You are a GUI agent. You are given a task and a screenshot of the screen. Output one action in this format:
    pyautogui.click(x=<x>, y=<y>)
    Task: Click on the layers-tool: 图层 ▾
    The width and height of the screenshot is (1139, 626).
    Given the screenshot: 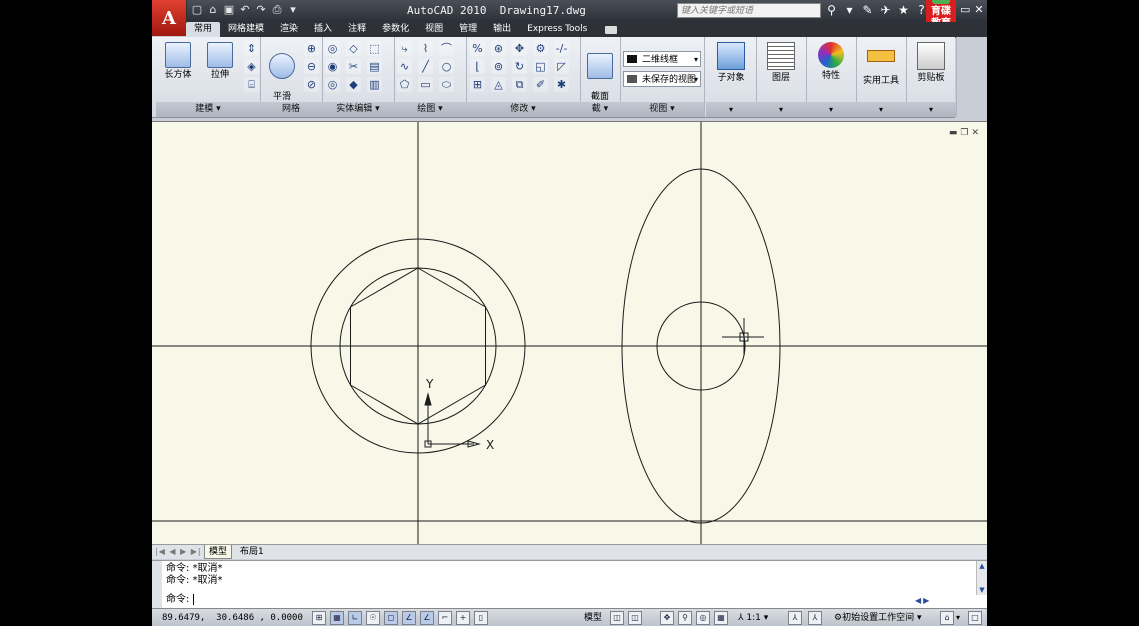 What is the action you would take?
    pyautogui.click(x=781, y=77)
    